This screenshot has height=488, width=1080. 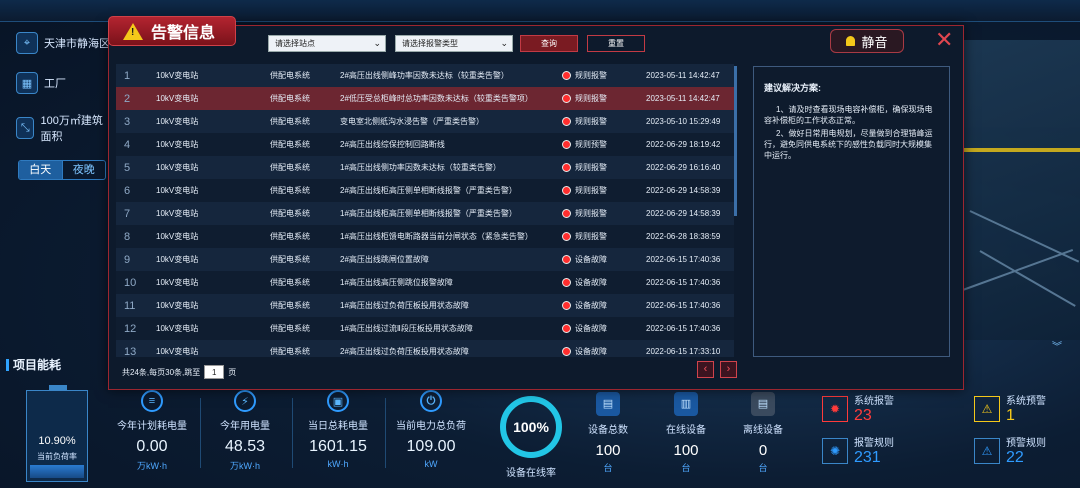 What do you see at coordinates (683, 351) in the screenshot?
I see `time-cell: 2022-06-15 17:33:10` at bounding box center [683, 351].